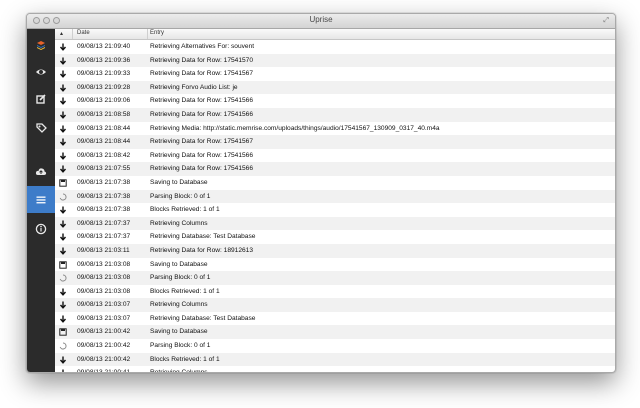 The image size is (640, 408). Describe the element at coordinates (41, 44) in the screenshot. I see `sidebar-item-home` at that location.